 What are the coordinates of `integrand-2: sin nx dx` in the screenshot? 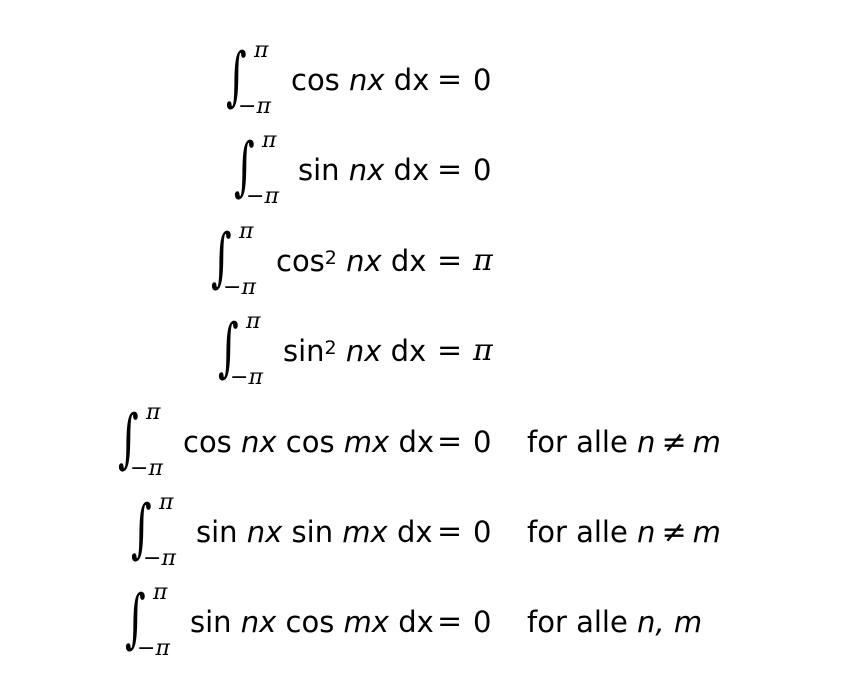 It's located at (364, 170).